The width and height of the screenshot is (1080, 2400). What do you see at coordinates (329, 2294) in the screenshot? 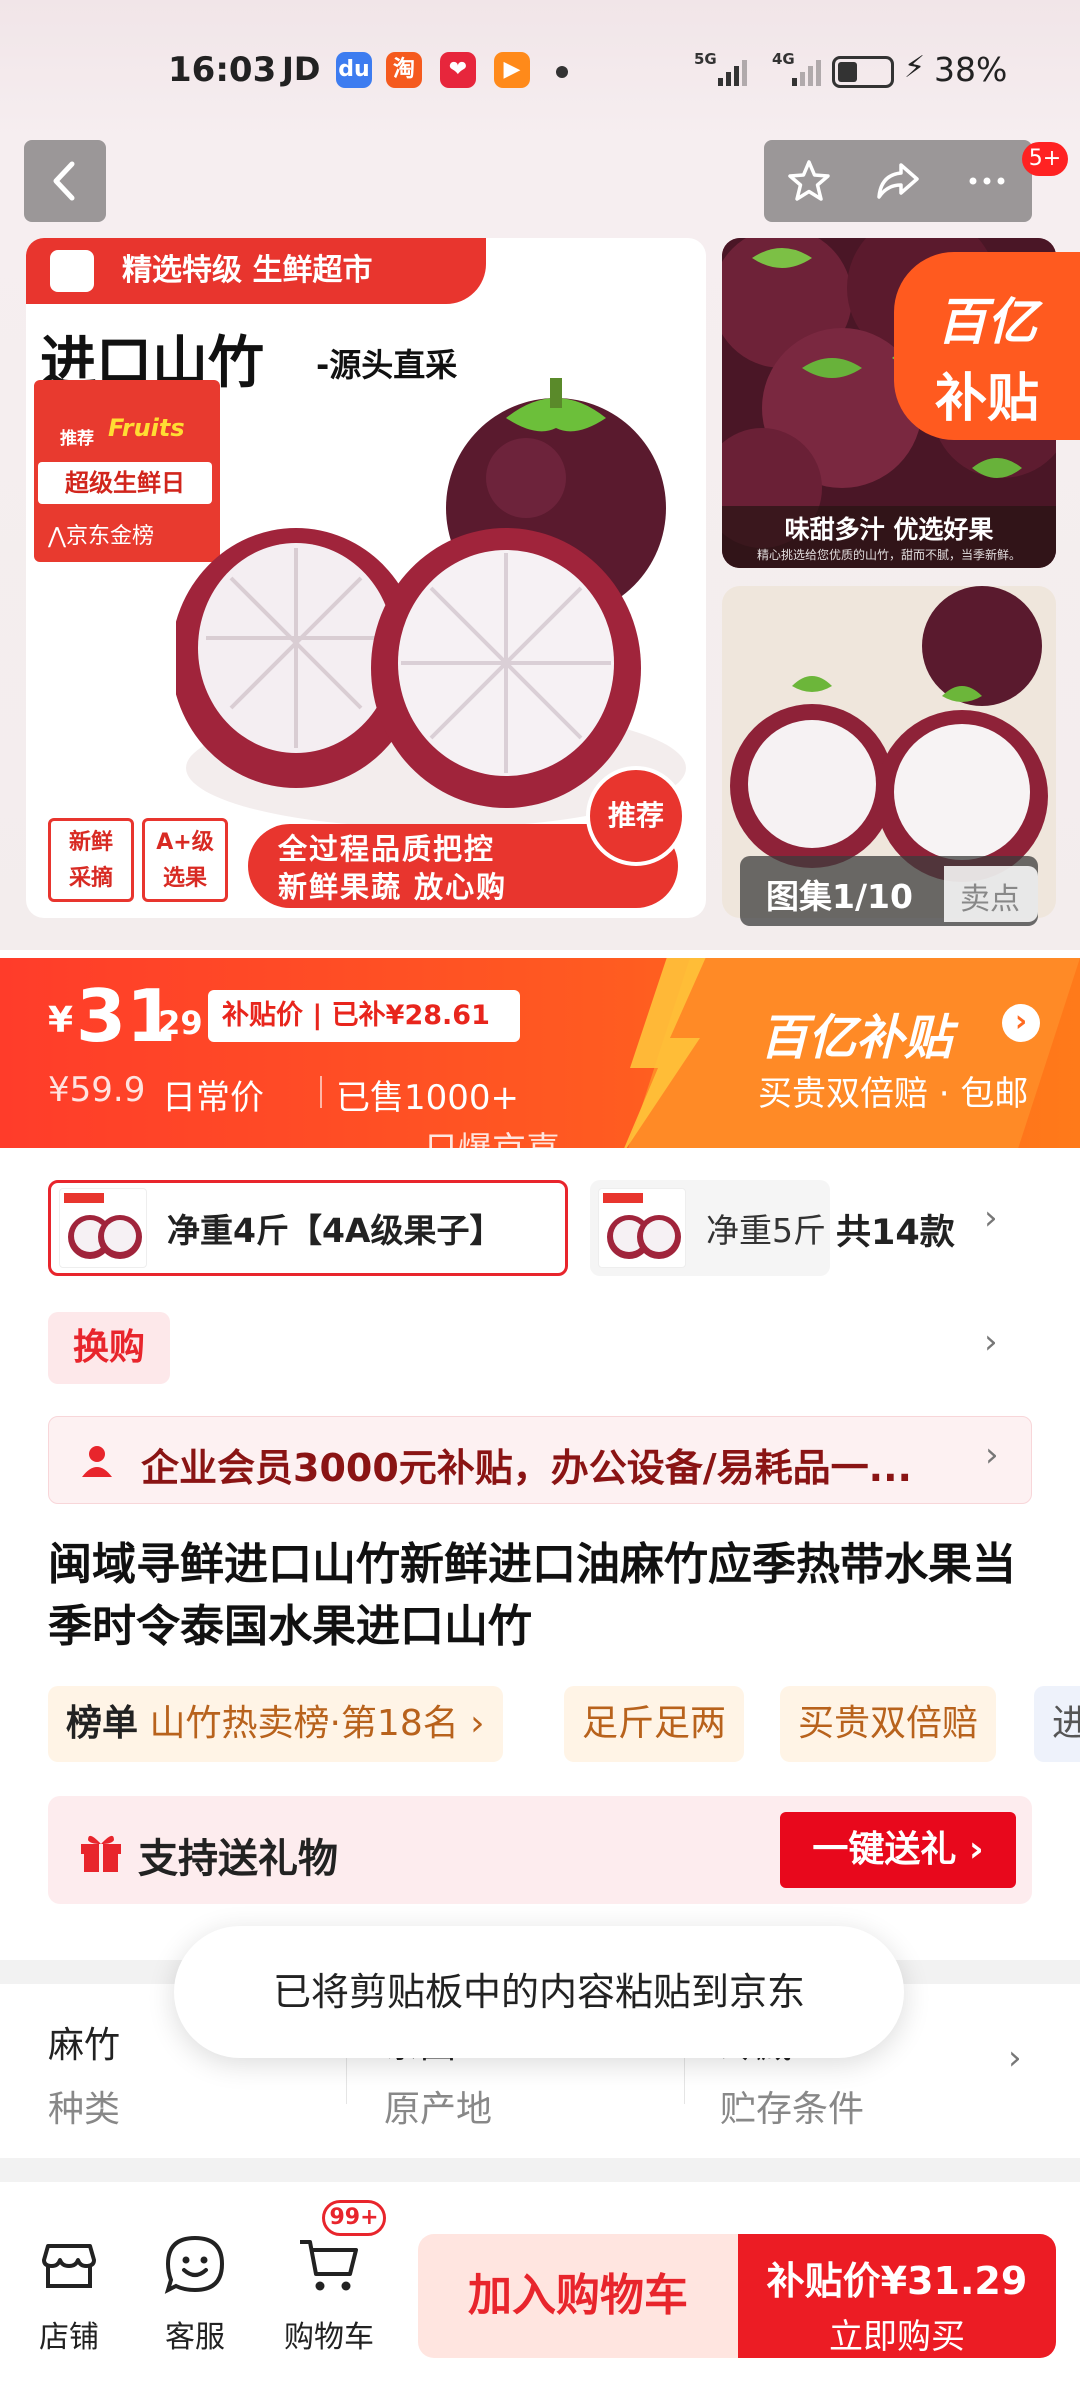
I see `cart-button: 购物车` at bounding box center [329, 2294].